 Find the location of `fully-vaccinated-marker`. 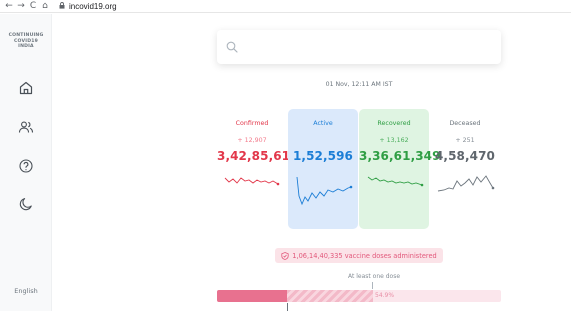

fully-vaccinated-marker is located at coordinates (287, 307).